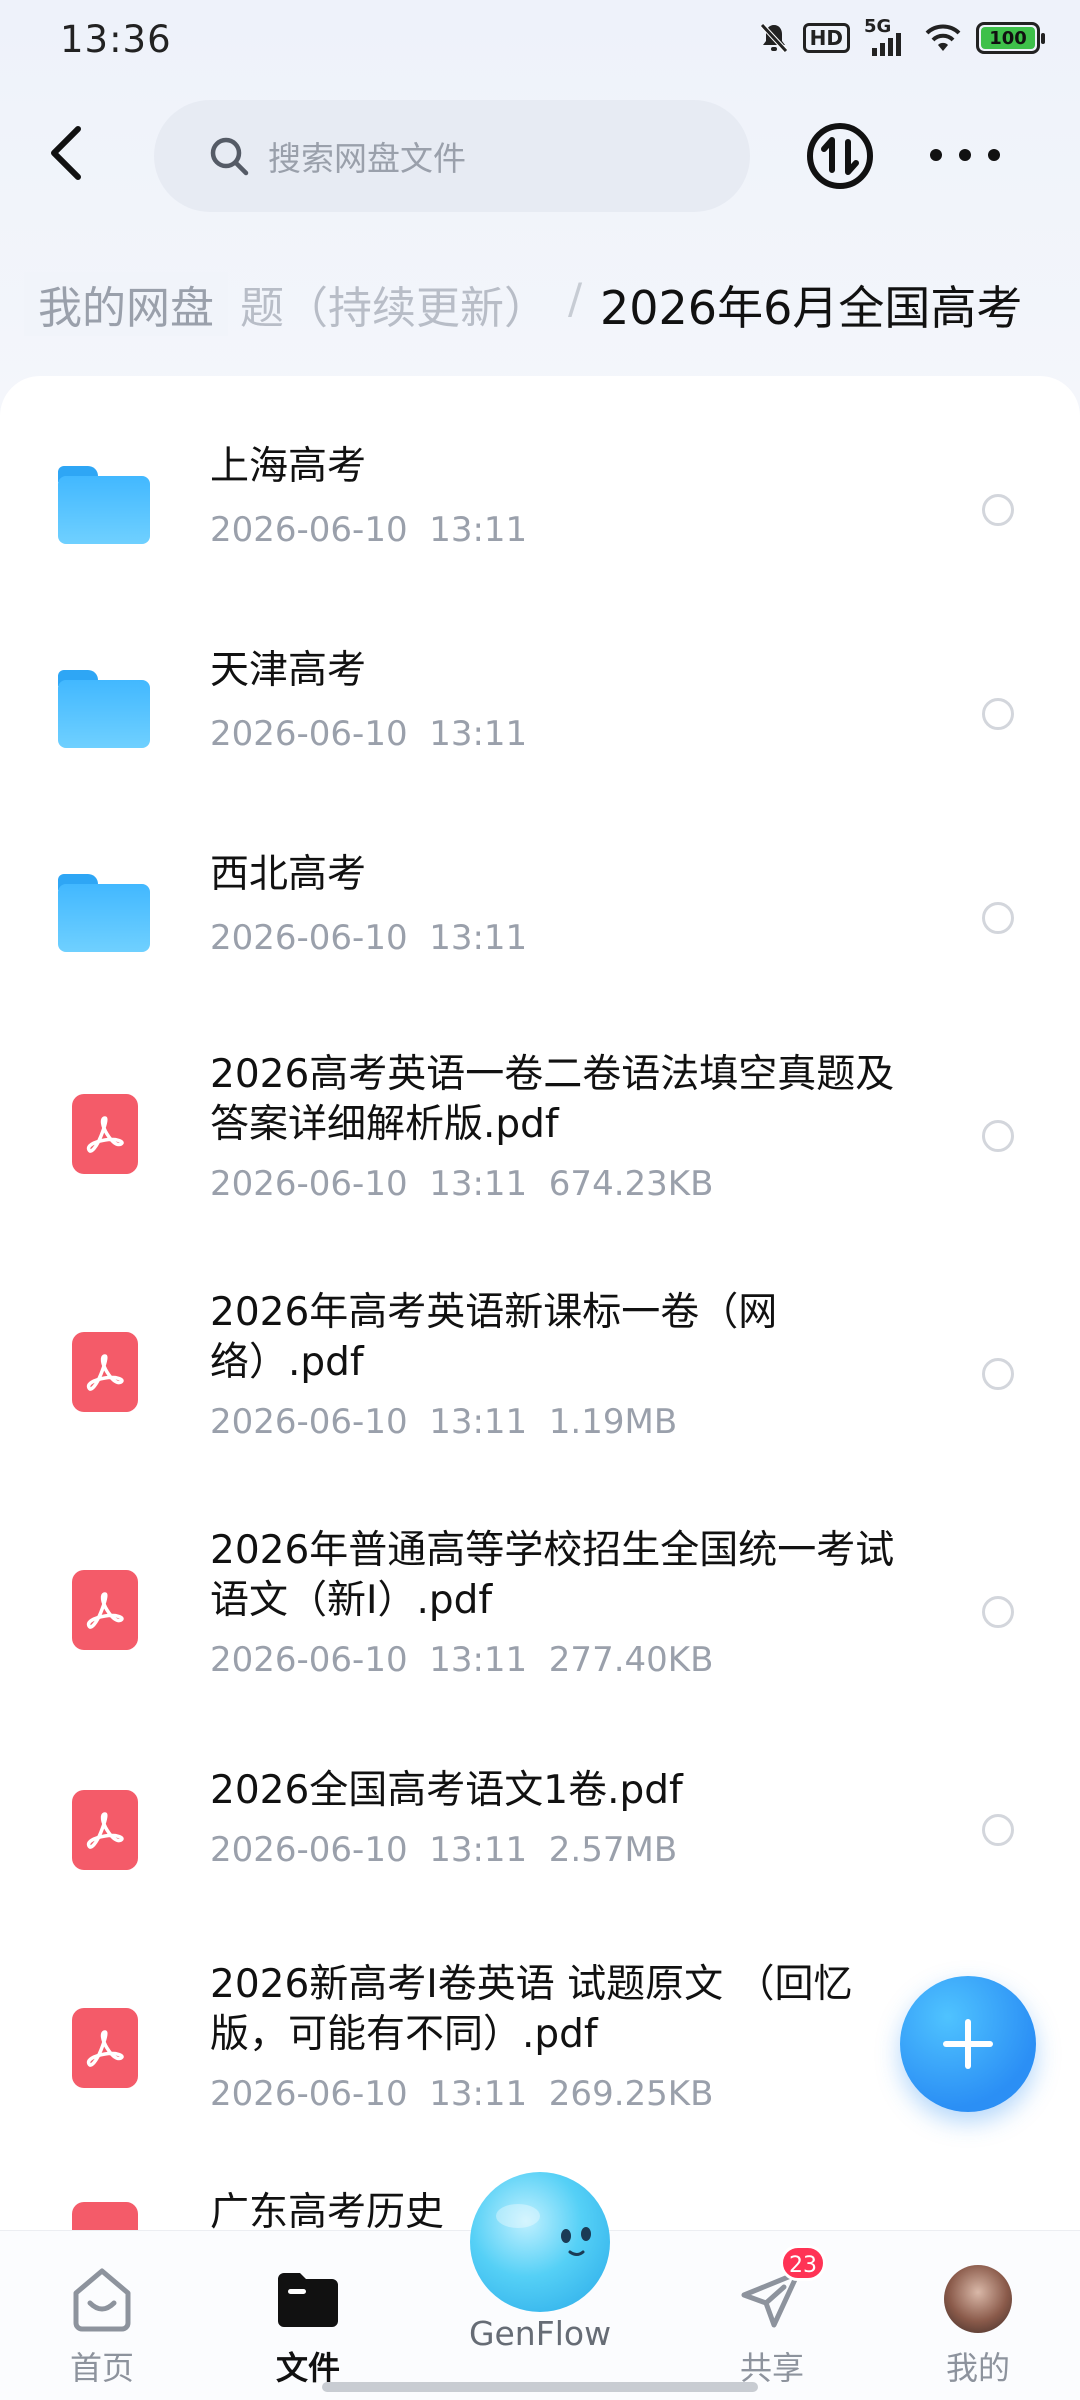 The width and height of the screenshot is (1080, 2400). Describe the element at coordinates (288, 874) in the screenshot. I see `file-name: 西北高考` at that location.